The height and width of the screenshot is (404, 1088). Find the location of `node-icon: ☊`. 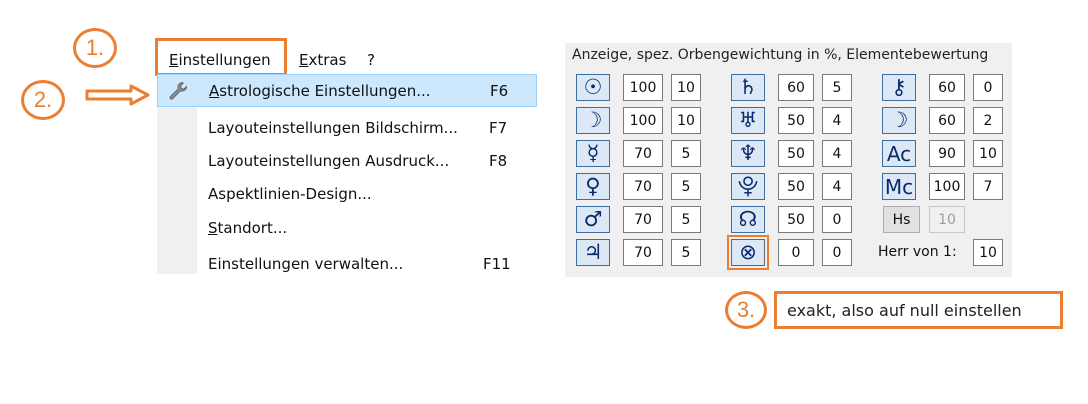

node-icon: ☊ is located at coordinates (748, 219).